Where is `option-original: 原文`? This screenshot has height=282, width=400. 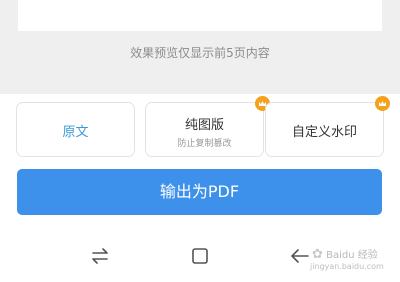 option-original: 原文 is located at coordinates (75, 129).